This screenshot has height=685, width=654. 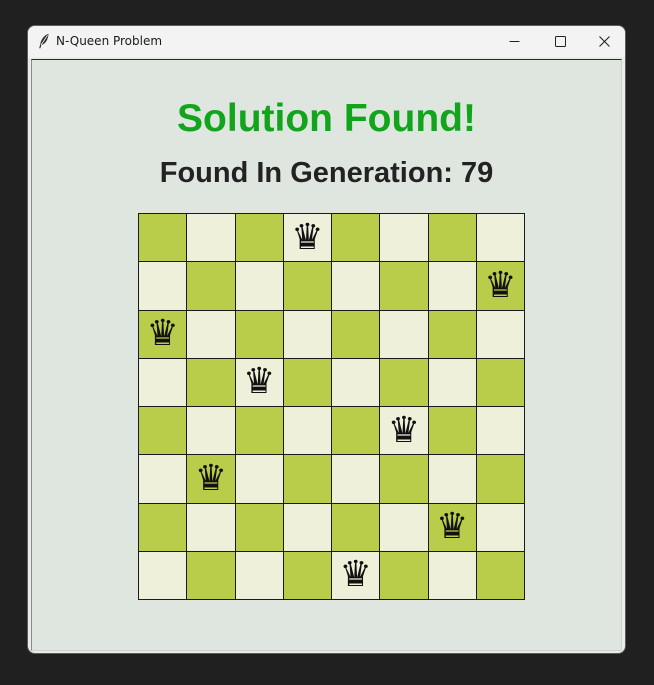 I want to click on minimize-icon, so click(x=514, y=41).